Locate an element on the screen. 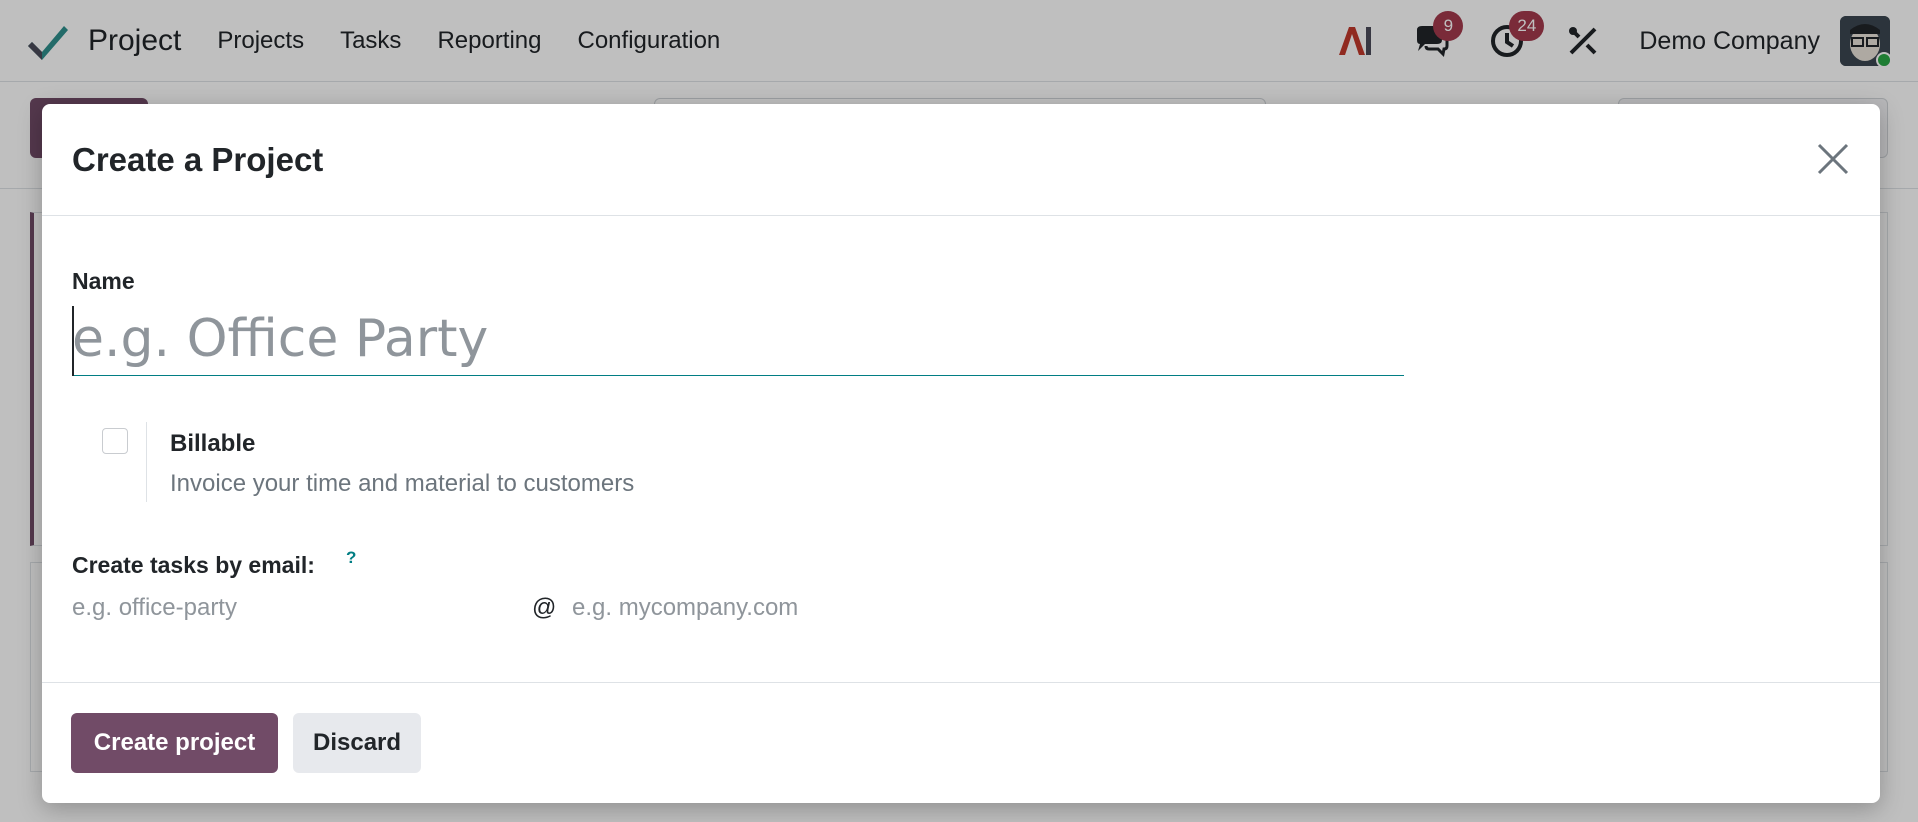  project-name-input is located at coordinates (738, 339).